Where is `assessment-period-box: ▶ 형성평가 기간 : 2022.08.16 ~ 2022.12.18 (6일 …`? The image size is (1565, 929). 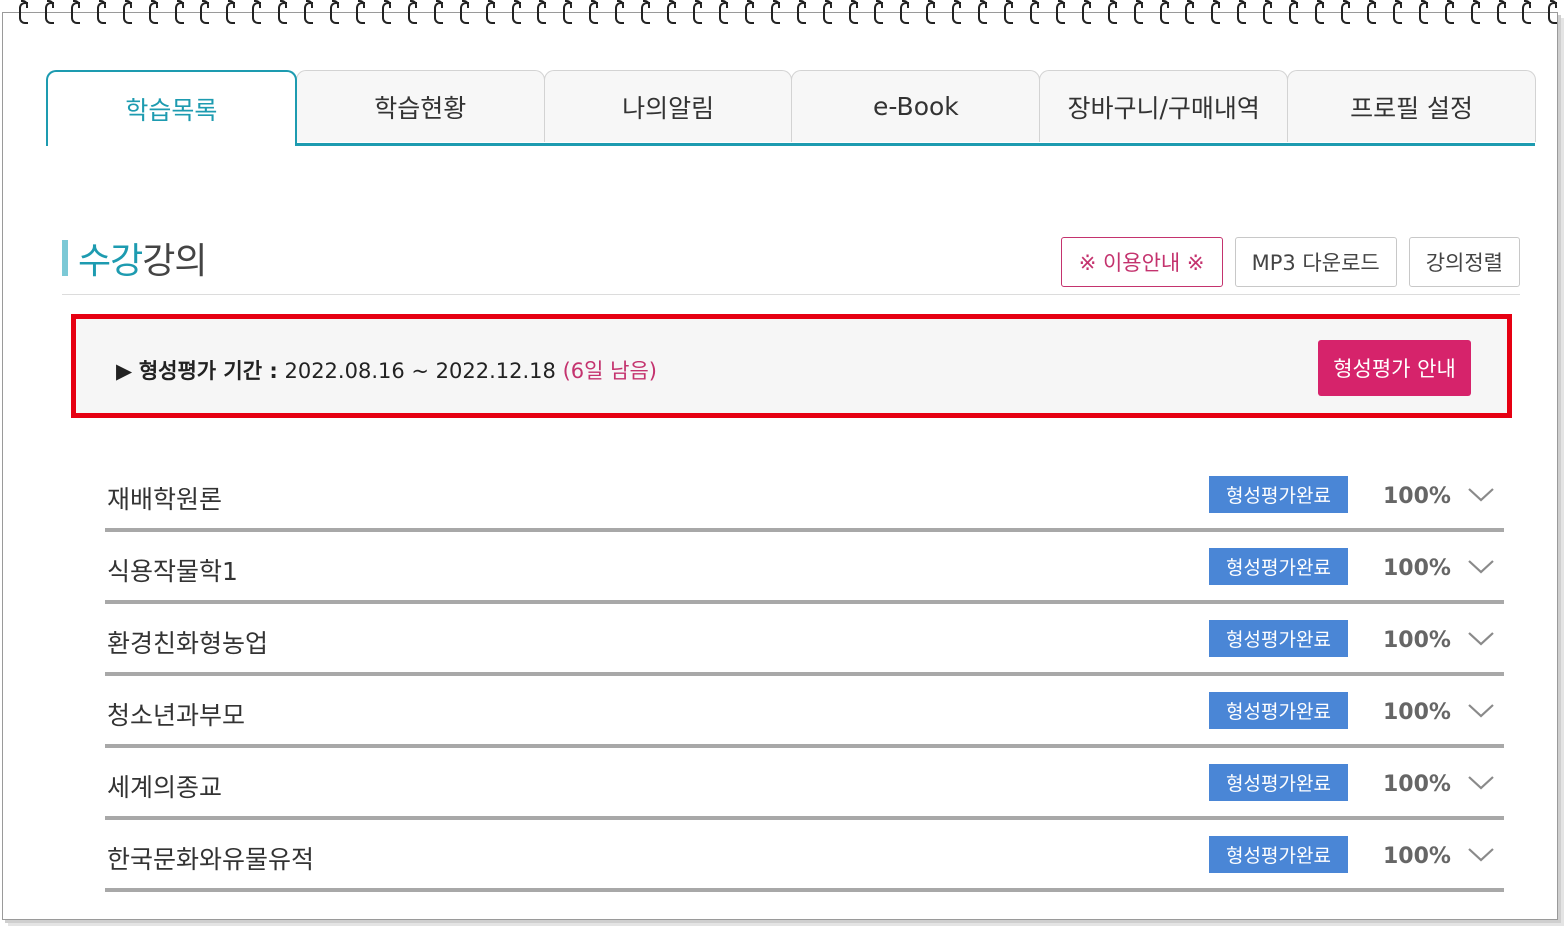 assessment-period-box: ▶ 형성평가 기간 : 2022.08.16 ~ 2022.12.18 (6일 … is located at coordinates (791, 366).